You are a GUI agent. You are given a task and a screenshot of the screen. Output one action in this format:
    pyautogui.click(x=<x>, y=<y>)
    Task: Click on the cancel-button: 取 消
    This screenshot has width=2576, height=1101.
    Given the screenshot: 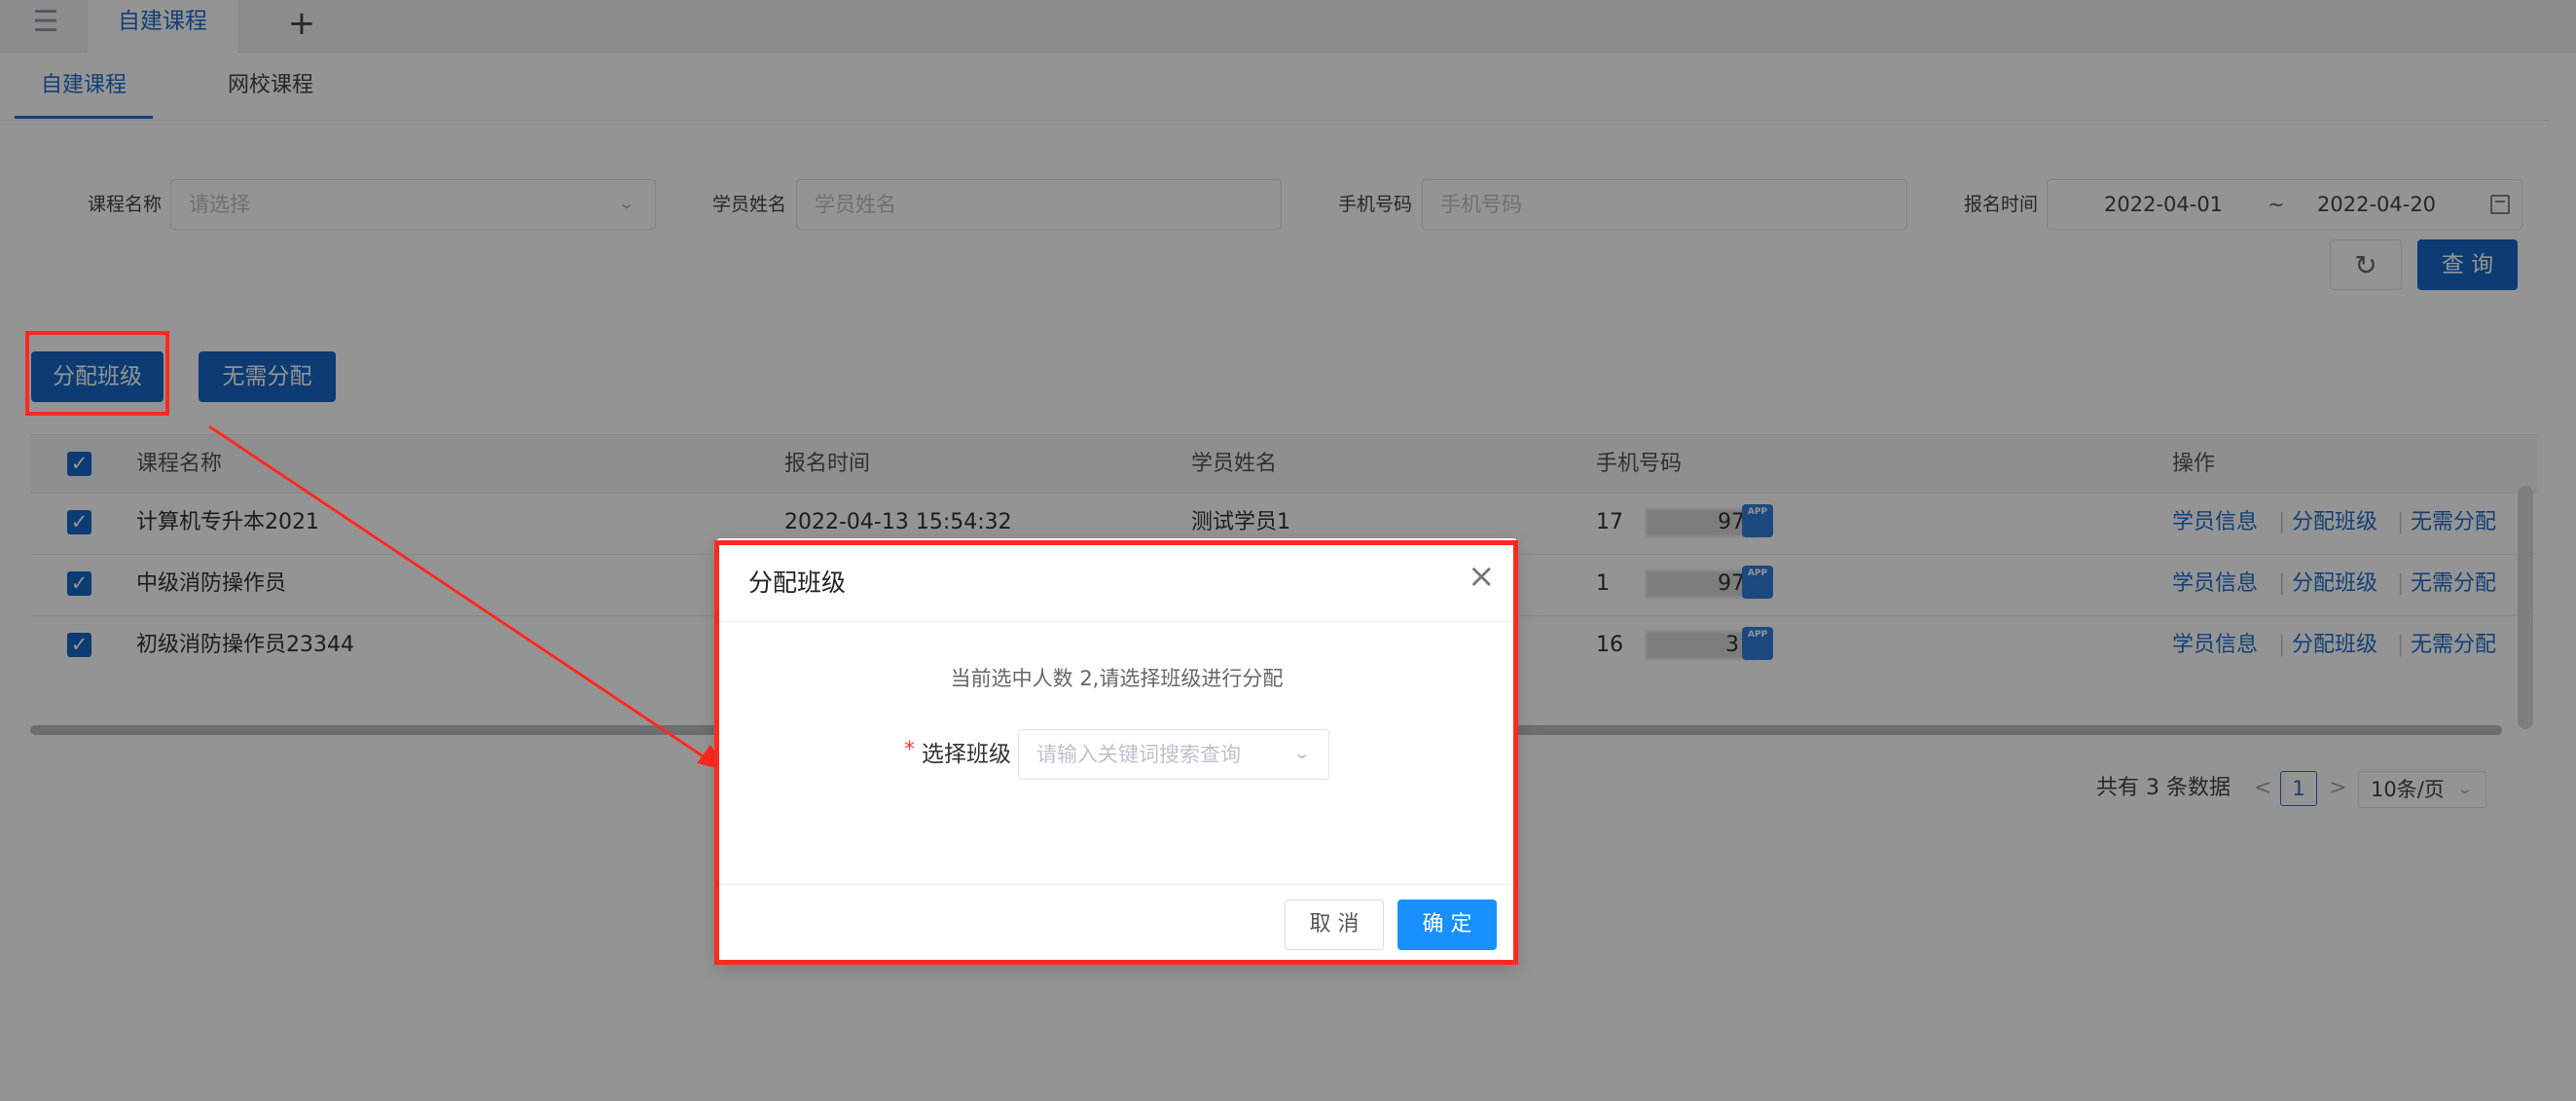 What is the action you would take?
    pyautogui.click(x=1334, y=924)
    